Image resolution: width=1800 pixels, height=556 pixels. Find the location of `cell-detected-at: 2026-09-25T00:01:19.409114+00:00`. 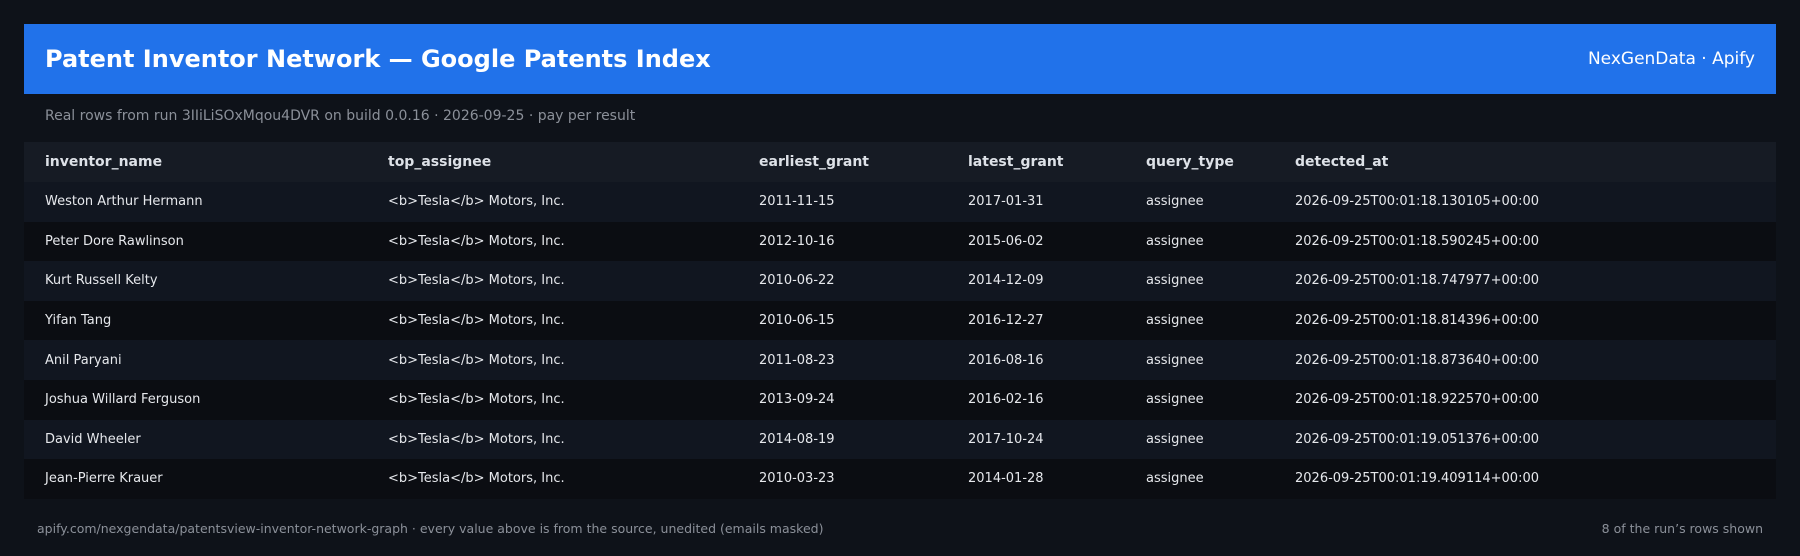

cell-detected-at: 2026-09-25T00:01:19.409114+00:00 is located at coordinates (1417, 479).